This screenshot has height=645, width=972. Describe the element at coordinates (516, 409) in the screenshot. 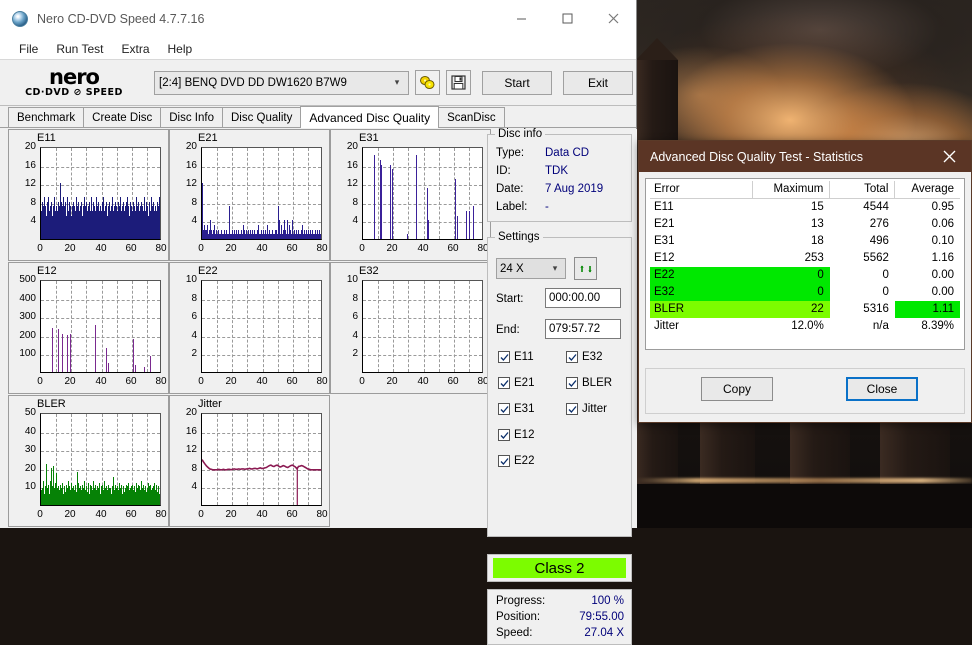

I see `checkbox-e31: E31` at that location.